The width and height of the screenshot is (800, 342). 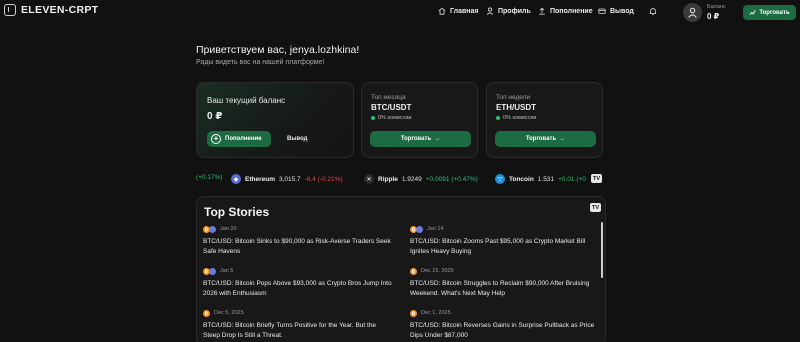 What do you see at coordinates (369, 179) in the screenshot?
I see `ripple-icon: ✕` at bounding box center [369, 179].